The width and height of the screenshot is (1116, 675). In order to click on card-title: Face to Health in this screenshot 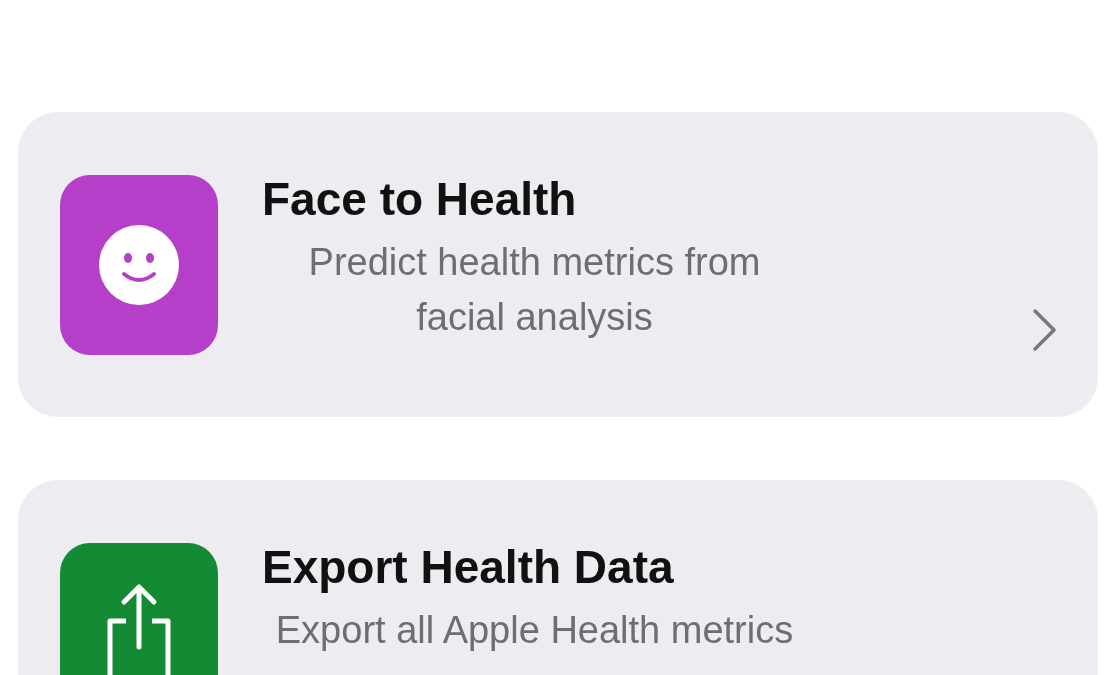, I will do `click(420, 199)`.